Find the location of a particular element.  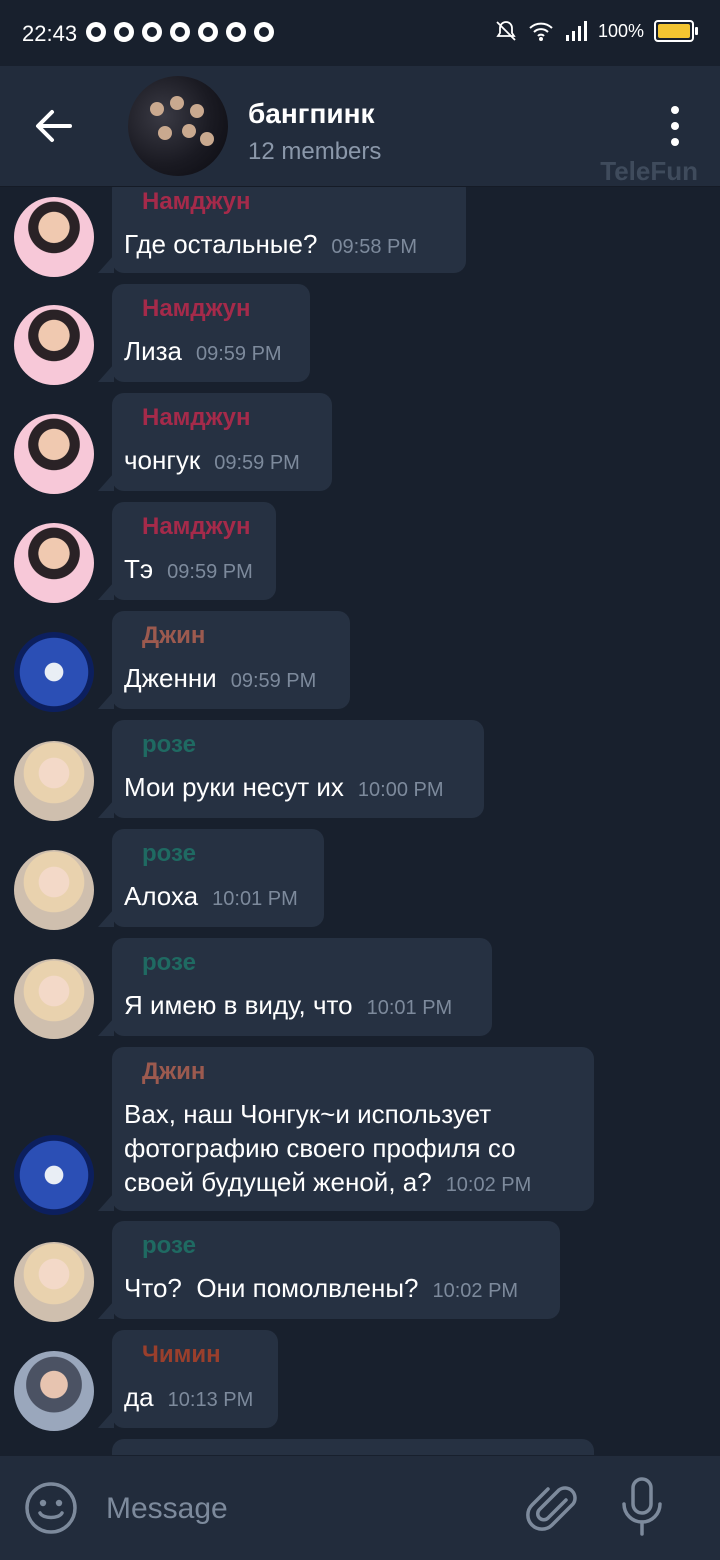

chat-title: бангпинк is located at coordinates (311, 114).